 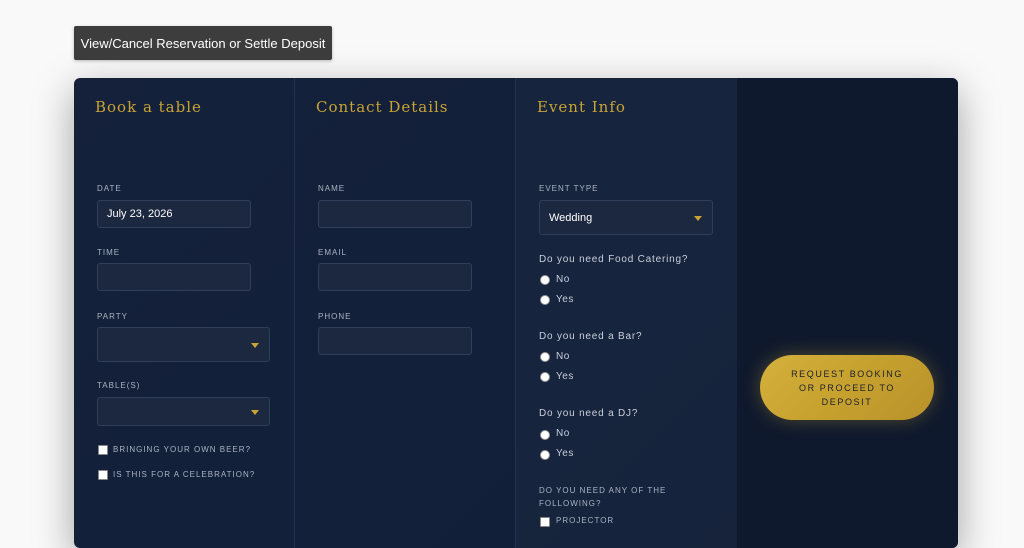 I want to click on bar-no-label: No, so click(x=563, y=356).